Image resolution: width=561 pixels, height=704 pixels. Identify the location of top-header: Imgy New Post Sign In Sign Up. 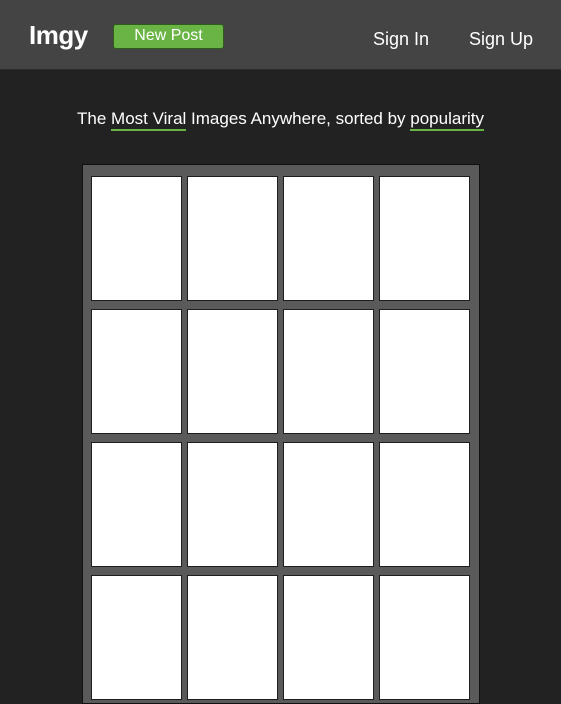
(280, 35).